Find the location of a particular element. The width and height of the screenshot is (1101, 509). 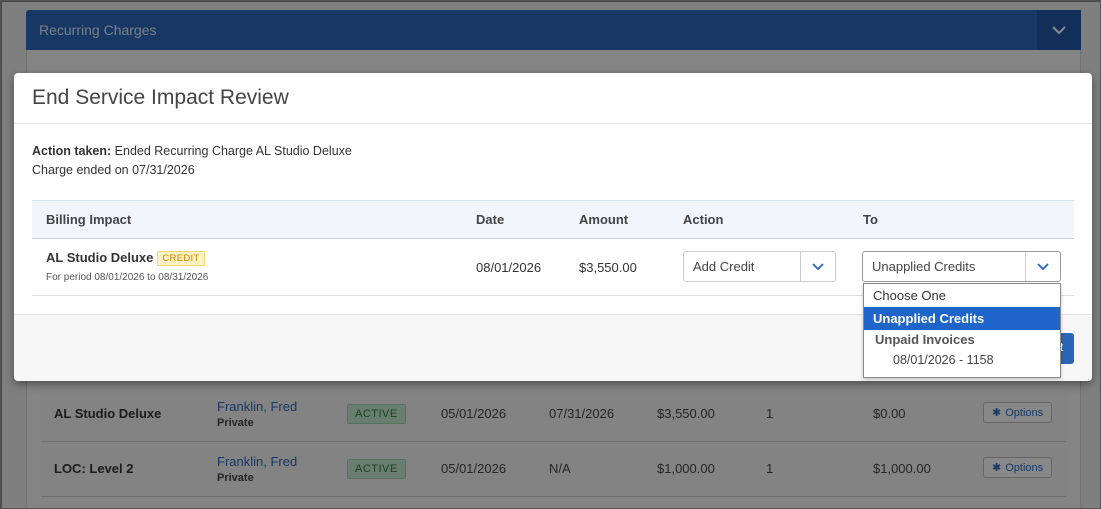

dropdown-option-choose-one: Choose One is located at coordinates (962, 295).